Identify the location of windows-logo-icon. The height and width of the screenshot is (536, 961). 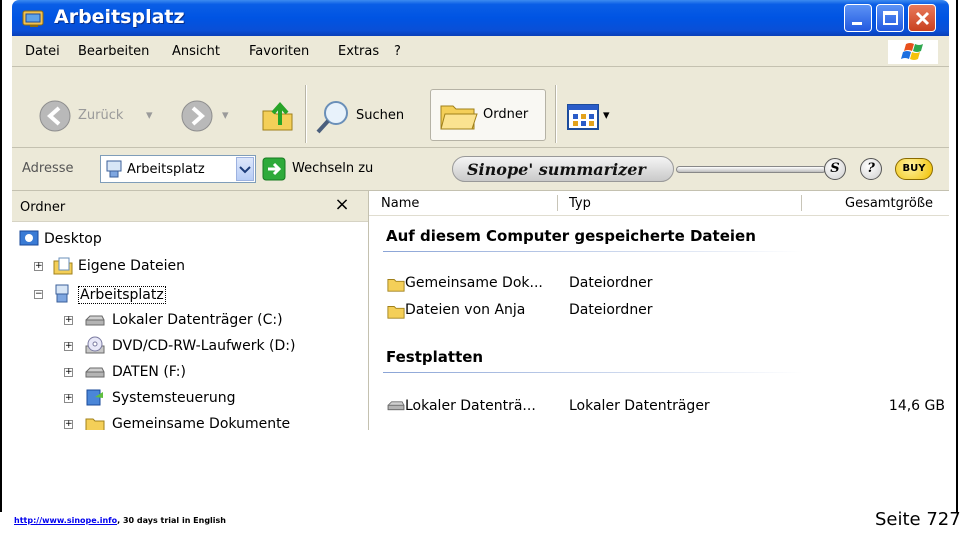
(913, 52).